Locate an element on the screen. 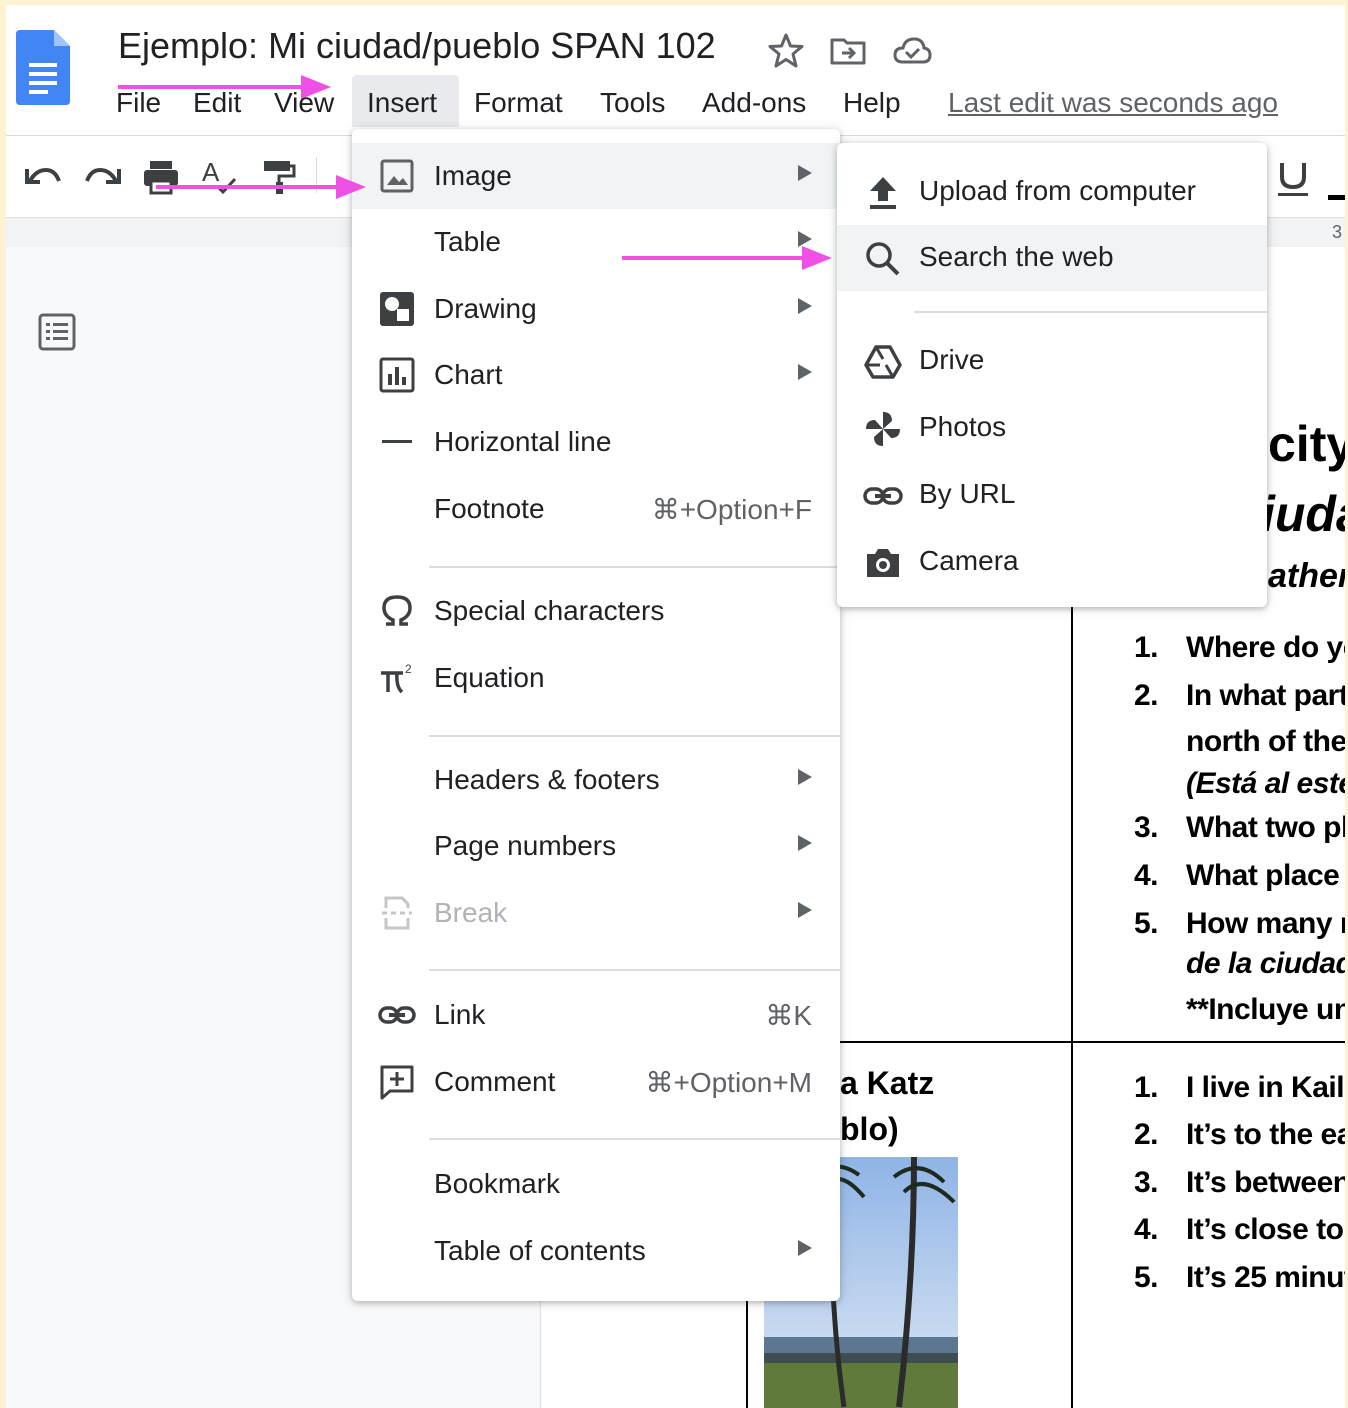  svg-text: 2 is located at coordinates (408, 669).